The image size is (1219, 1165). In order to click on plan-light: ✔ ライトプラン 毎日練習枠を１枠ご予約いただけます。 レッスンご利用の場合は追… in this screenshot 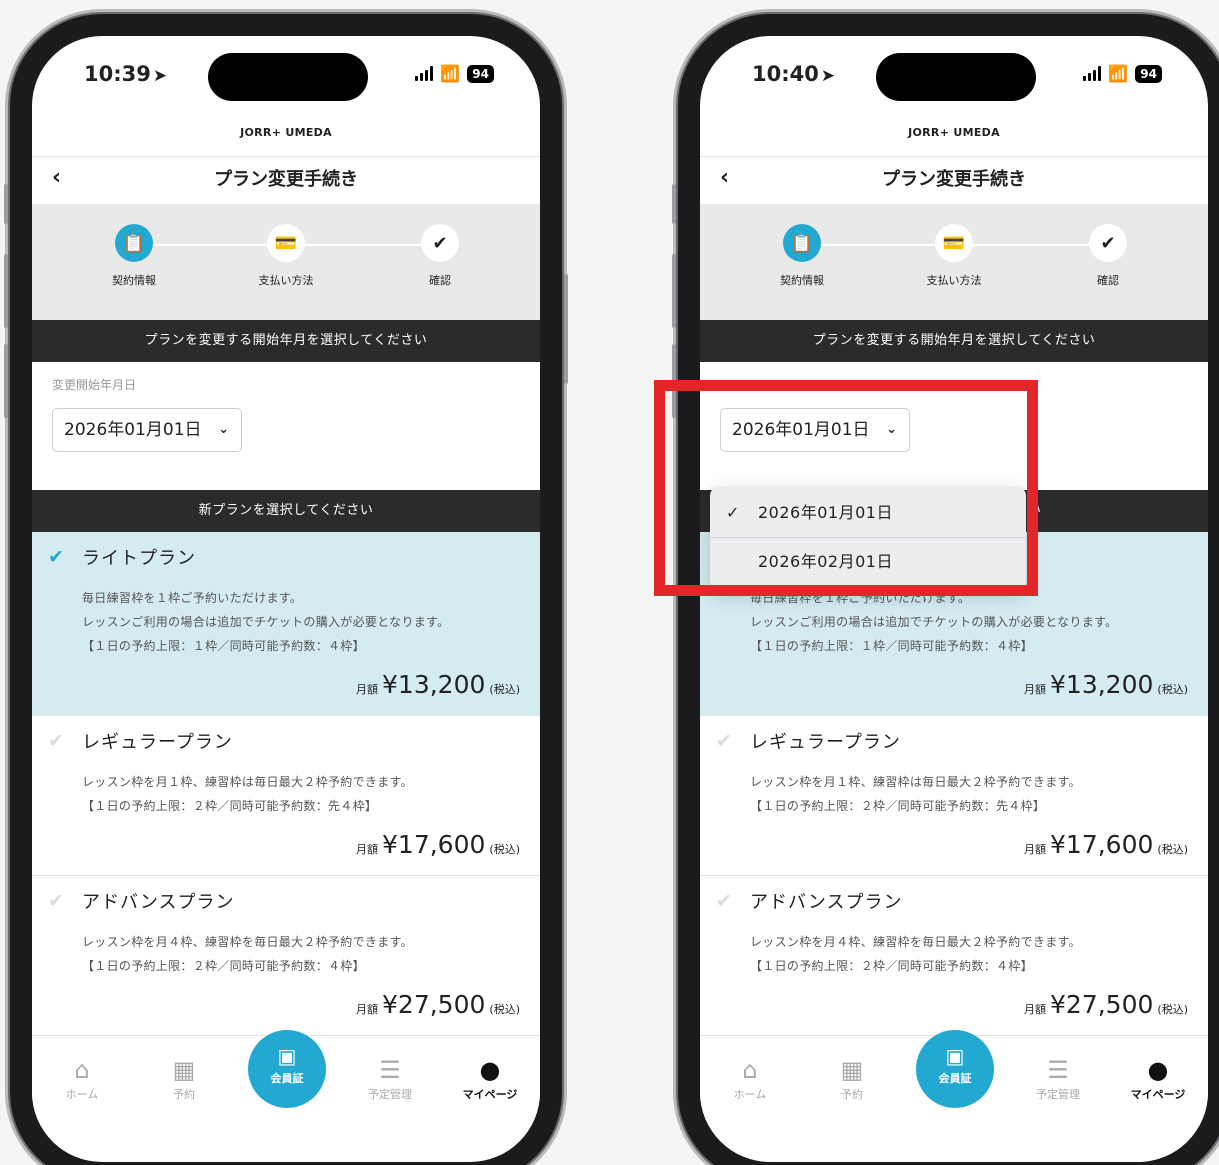, I will do `click(286, 624)`.